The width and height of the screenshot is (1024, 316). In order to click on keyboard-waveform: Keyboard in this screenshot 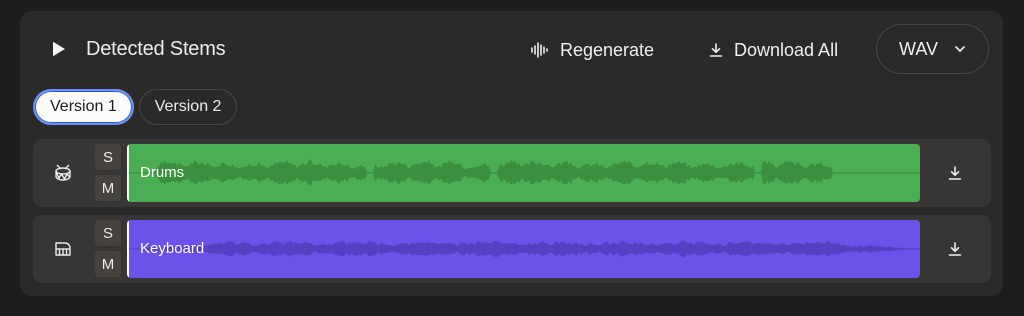, I will do `click(523, 249)`.